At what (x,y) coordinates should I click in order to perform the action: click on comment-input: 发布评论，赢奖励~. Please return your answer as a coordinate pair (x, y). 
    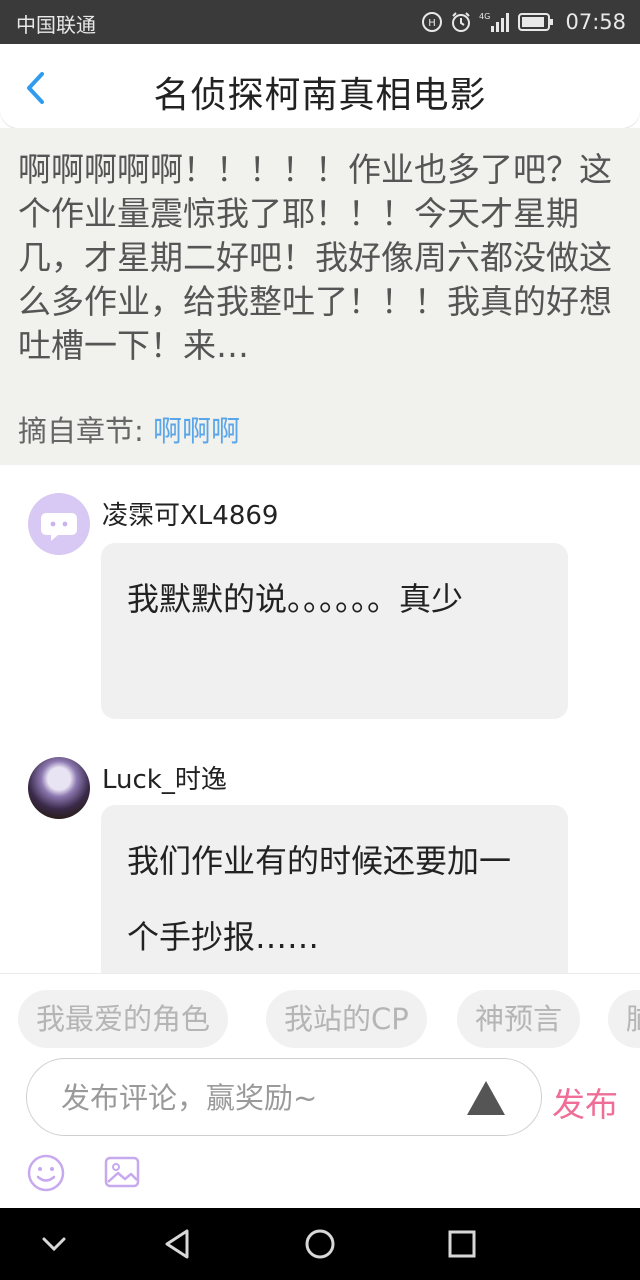
    Looking at the image, I should click on (284, 1097).